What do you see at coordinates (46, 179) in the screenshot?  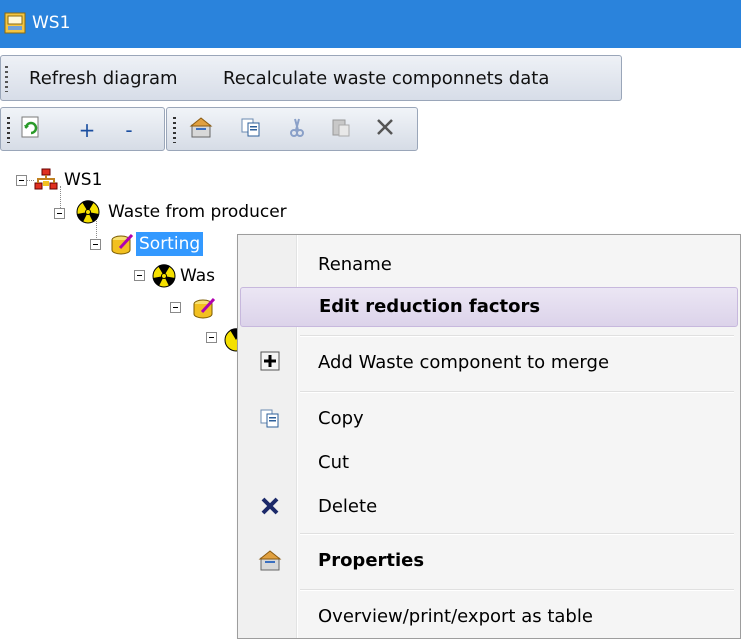 I see `network-icon` at bounding box center [46, 179].